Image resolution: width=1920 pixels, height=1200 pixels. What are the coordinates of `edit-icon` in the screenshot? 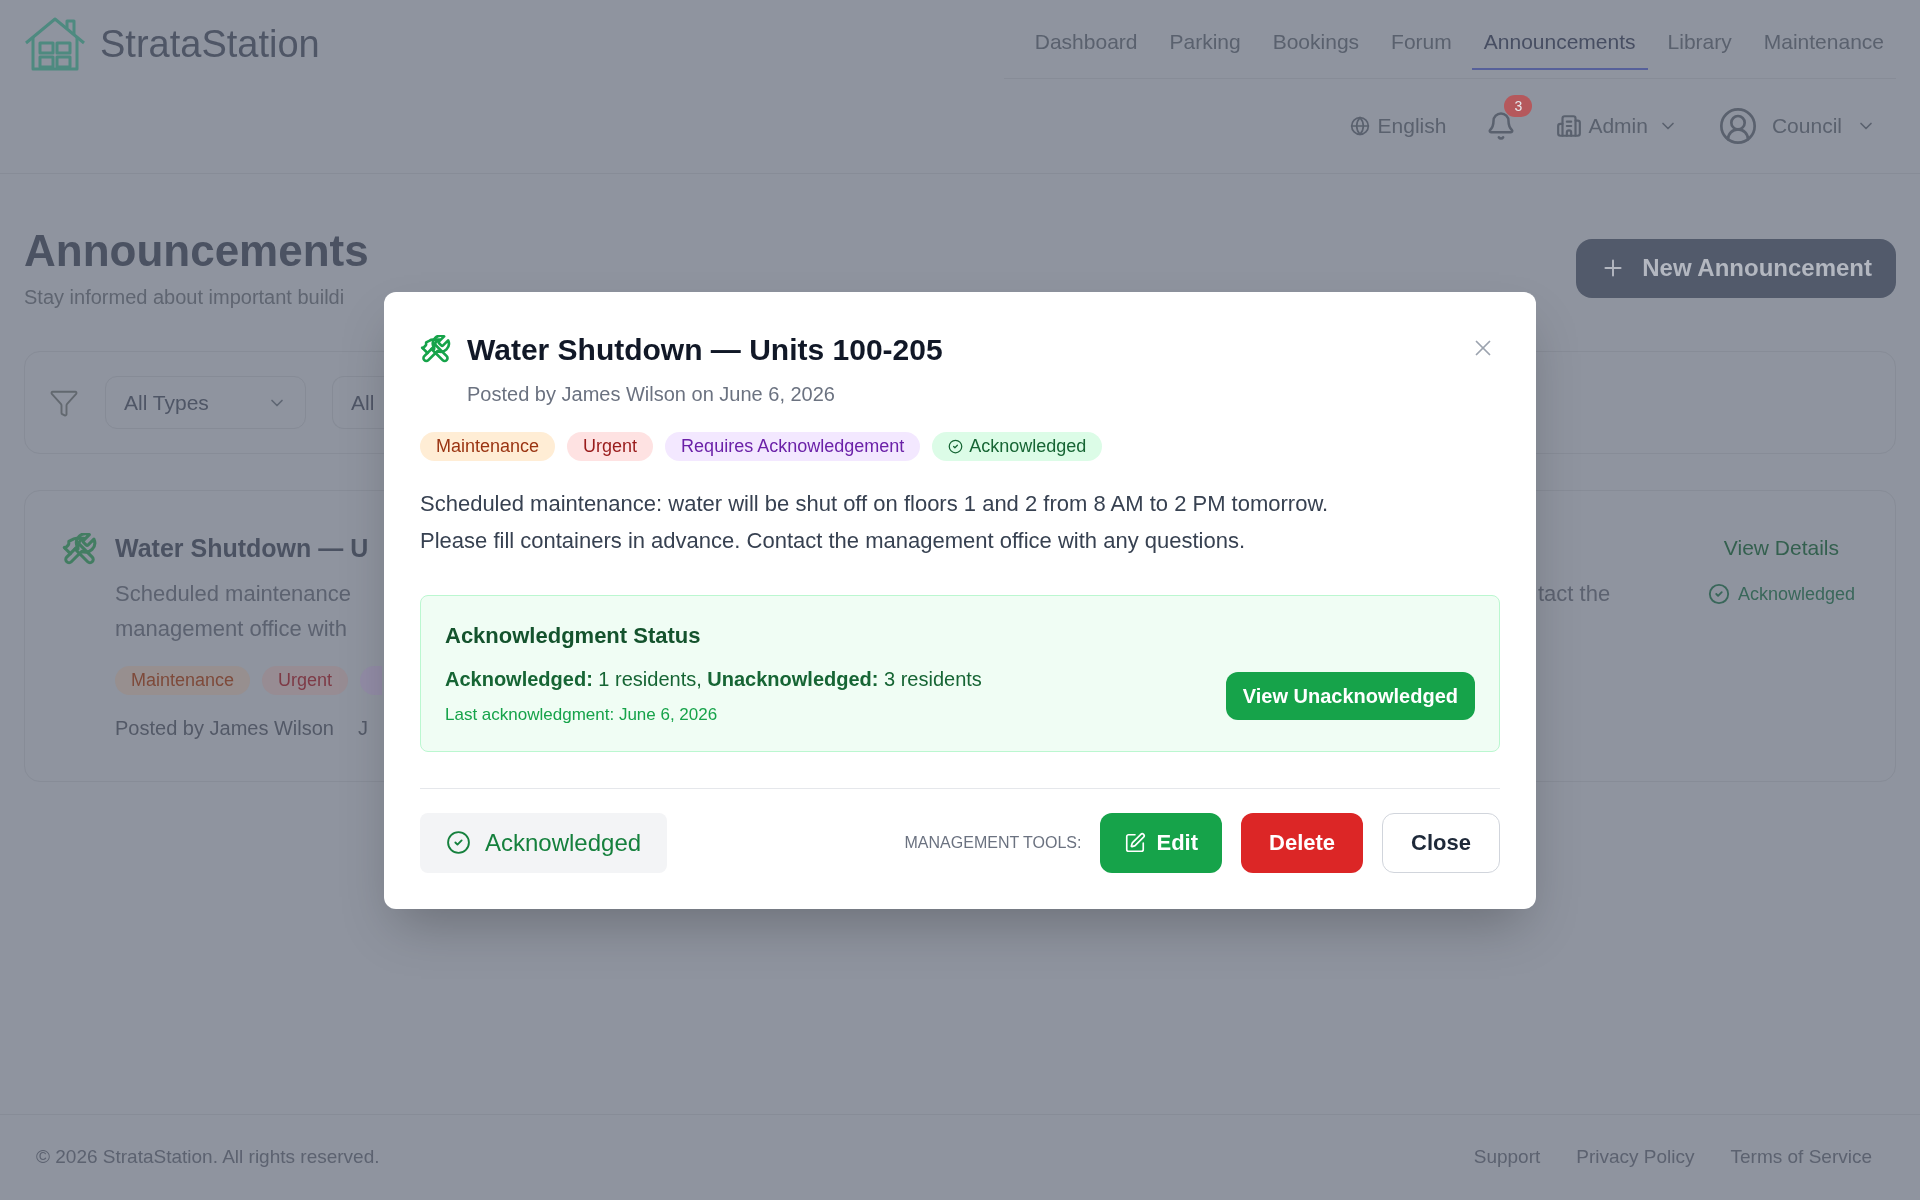 It's located at (1135, 842).